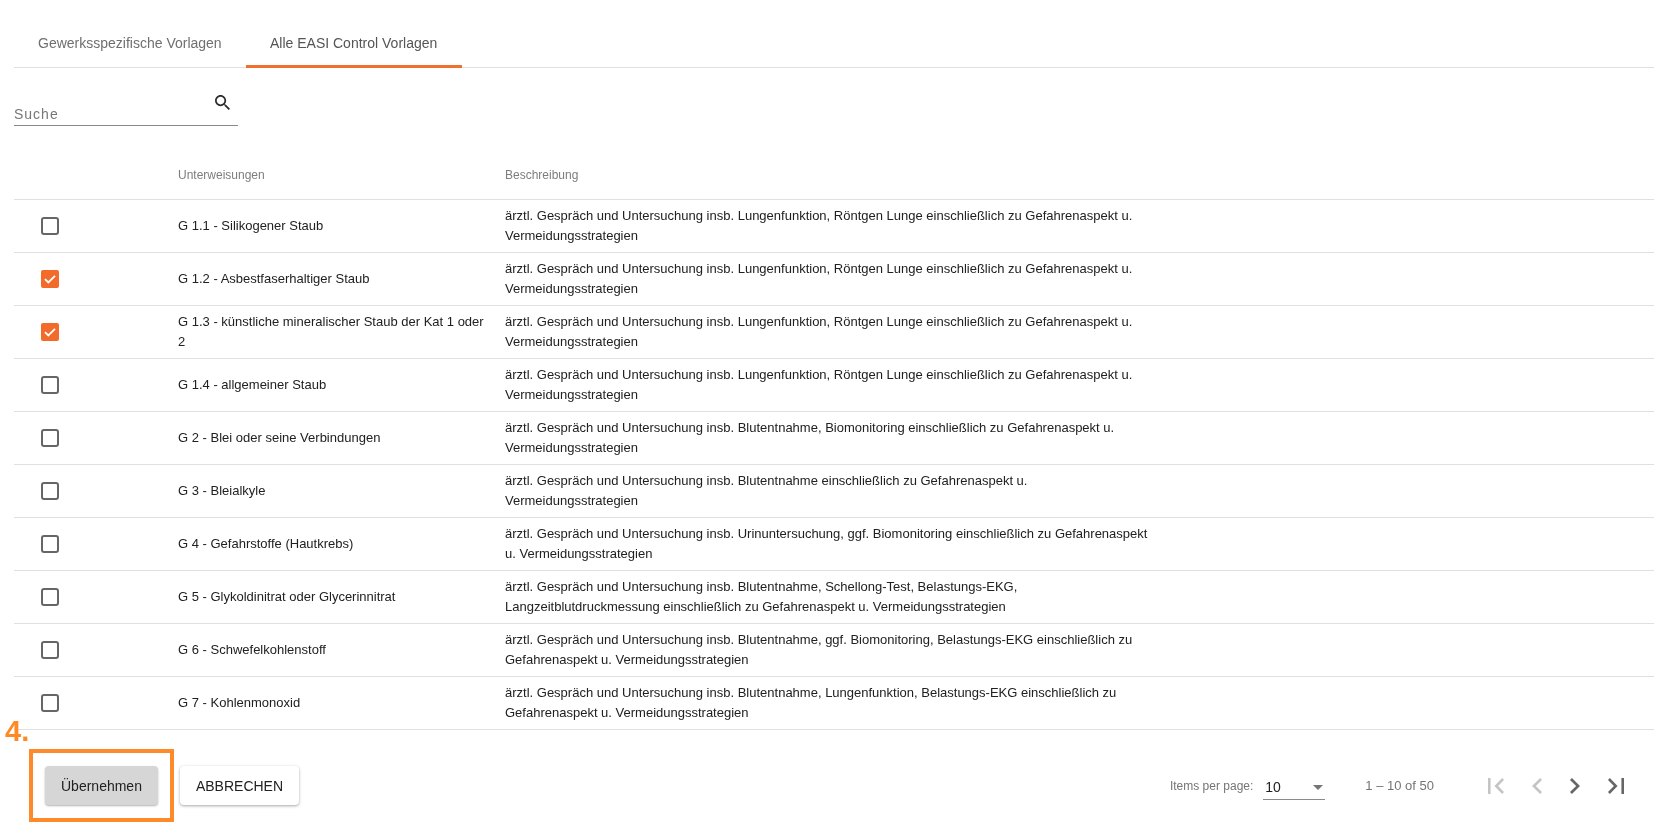 This screenshot has width=1654, height=832. What do you see at coordinates (239, 785) in the screenshot?
I see `cancel-button: ABBRECHEN` at bounding box center [239, 785].